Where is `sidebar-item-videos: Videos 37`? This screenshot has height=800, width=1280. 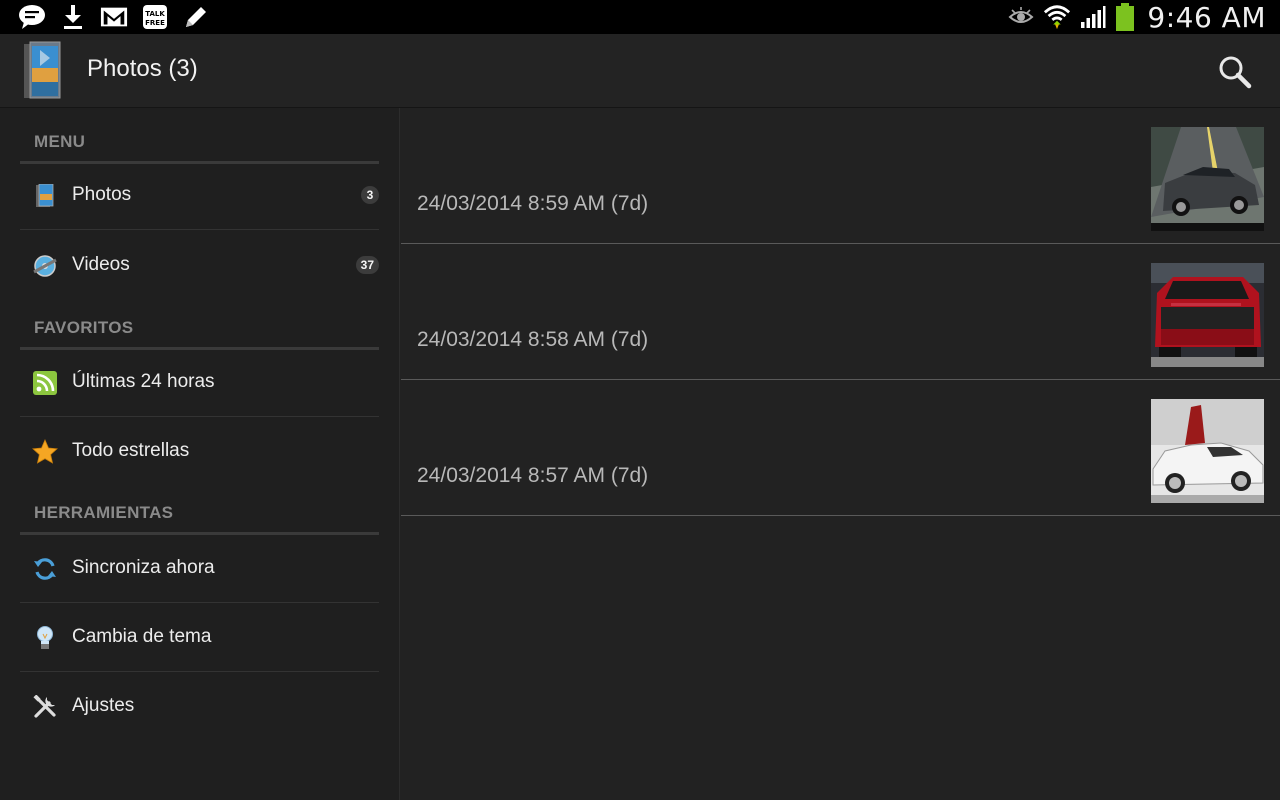
sidebar-item-videos: Videos 37 is located at coordinates (199, 265).